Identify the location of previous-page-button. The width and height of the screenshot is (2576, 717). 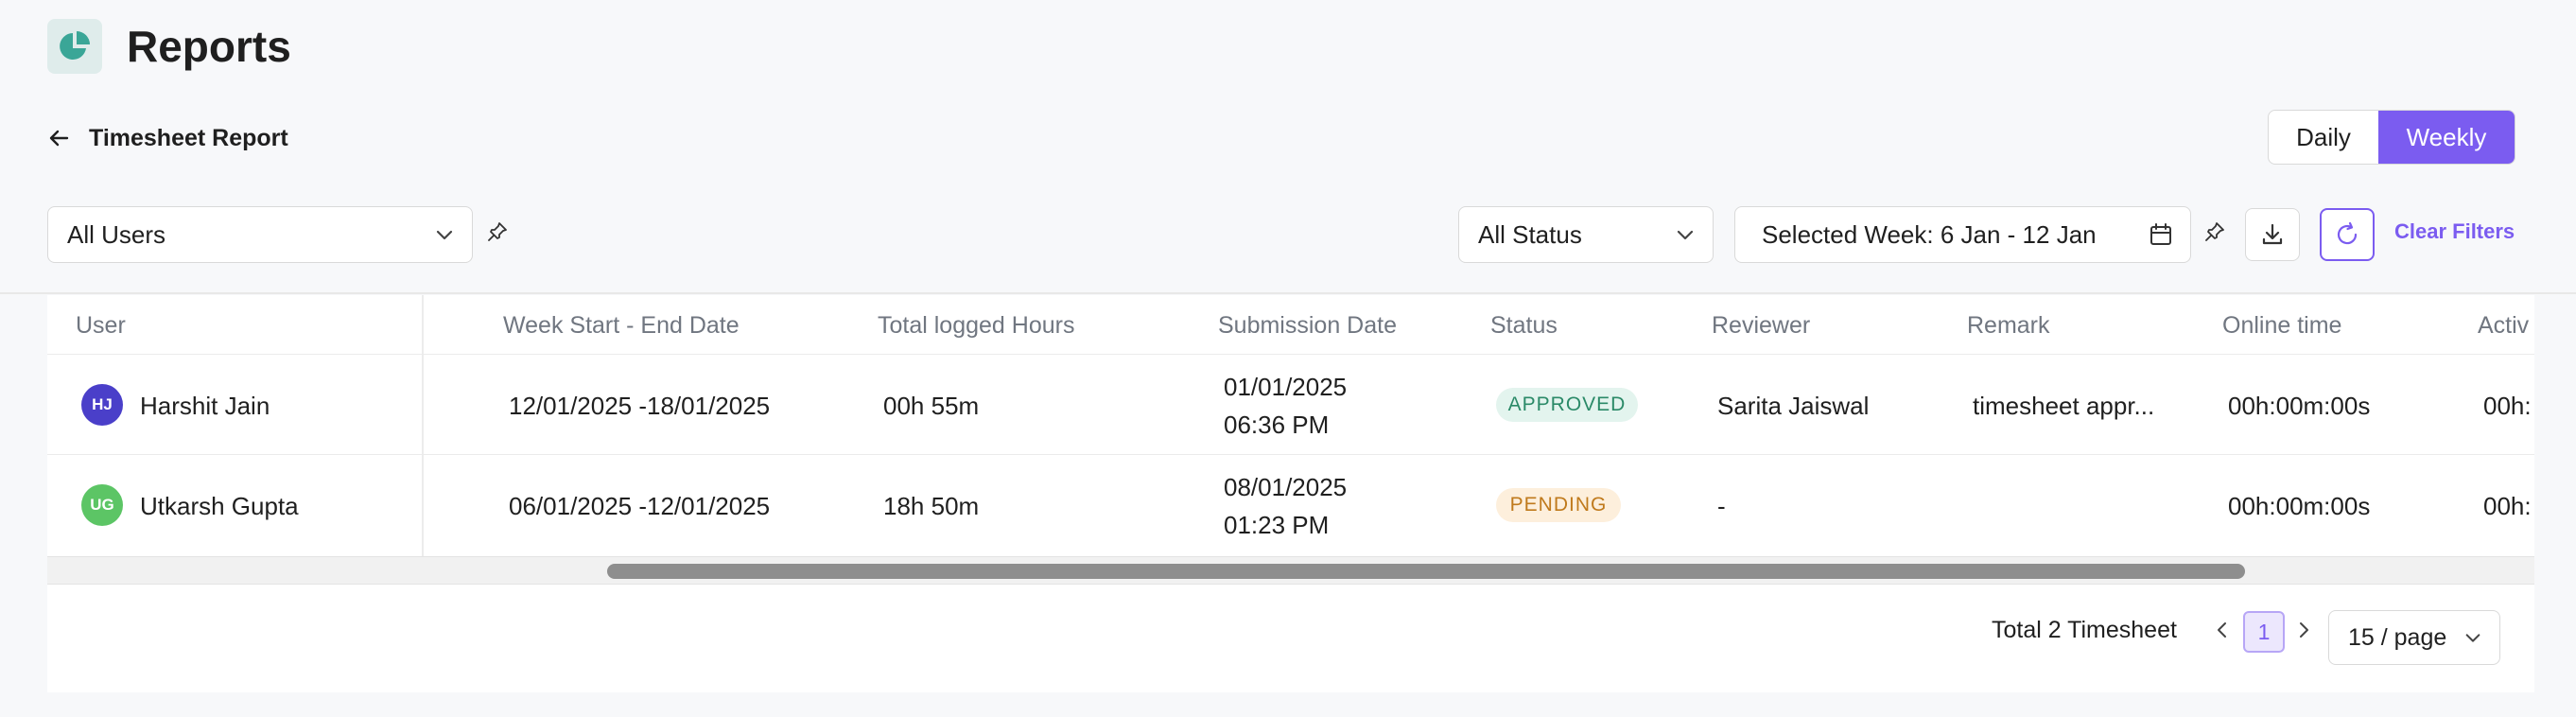
(2222, 630).